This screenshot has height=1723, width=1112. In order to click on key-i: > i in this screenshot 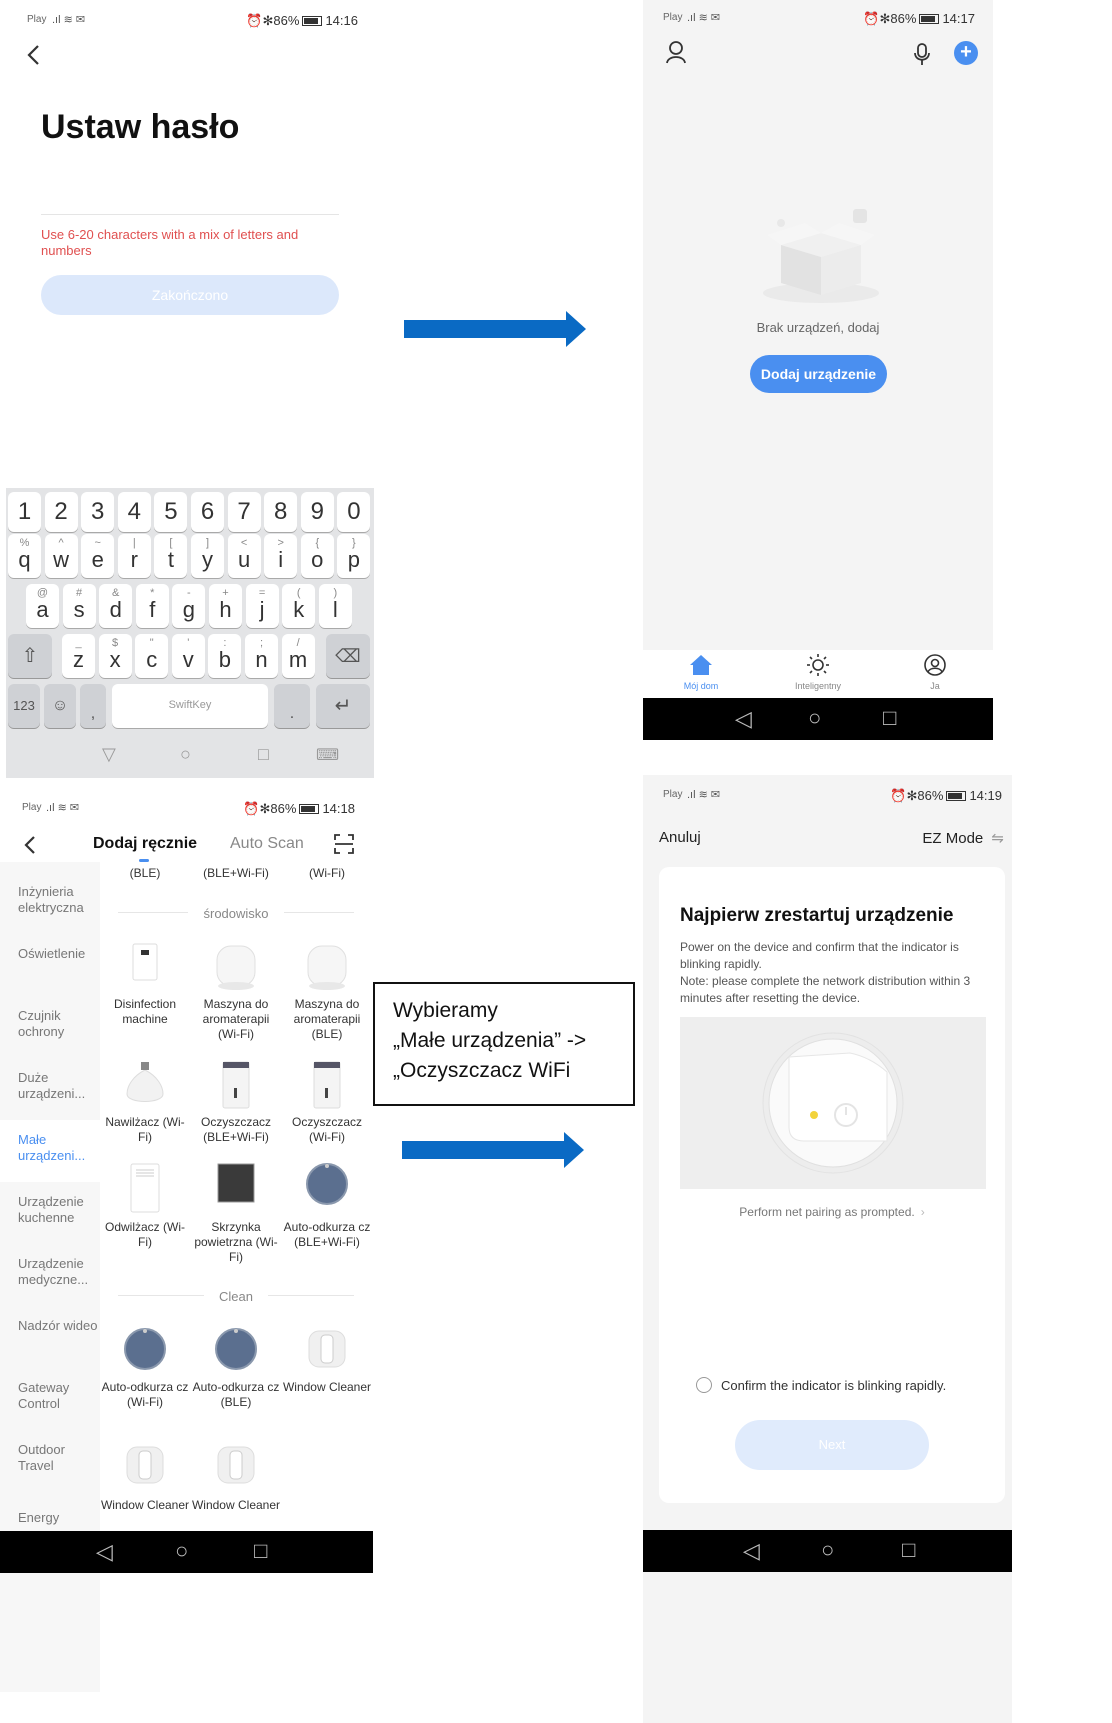, I will do `click(281, 556)`.